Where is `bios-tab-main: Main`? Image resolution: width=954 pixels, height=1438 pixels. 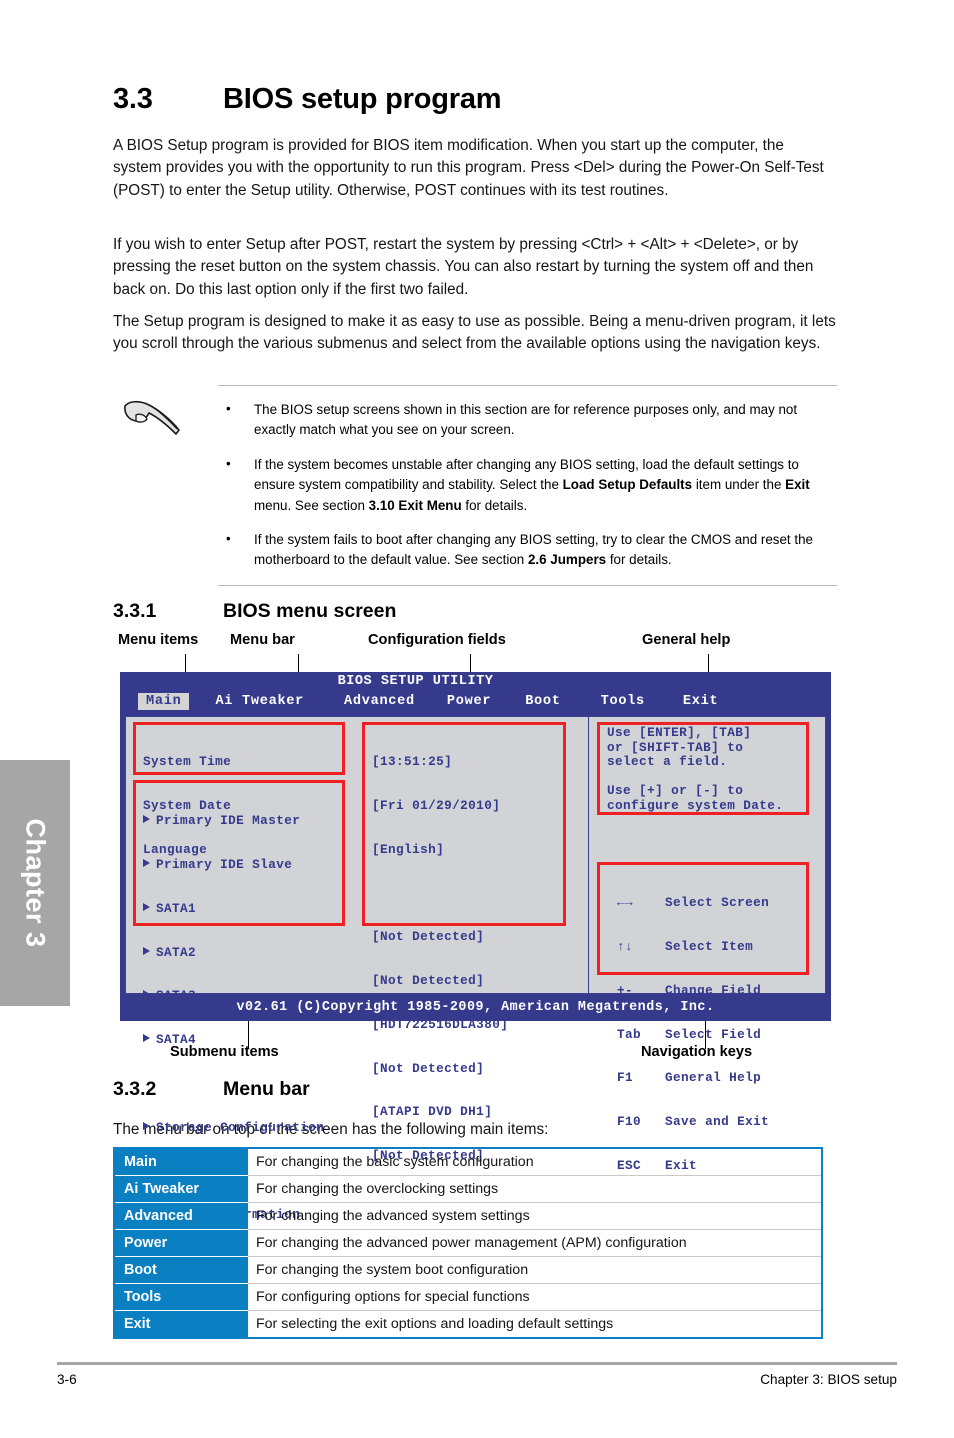 bios-tab-main: Main is located at coordinates (164, 701).